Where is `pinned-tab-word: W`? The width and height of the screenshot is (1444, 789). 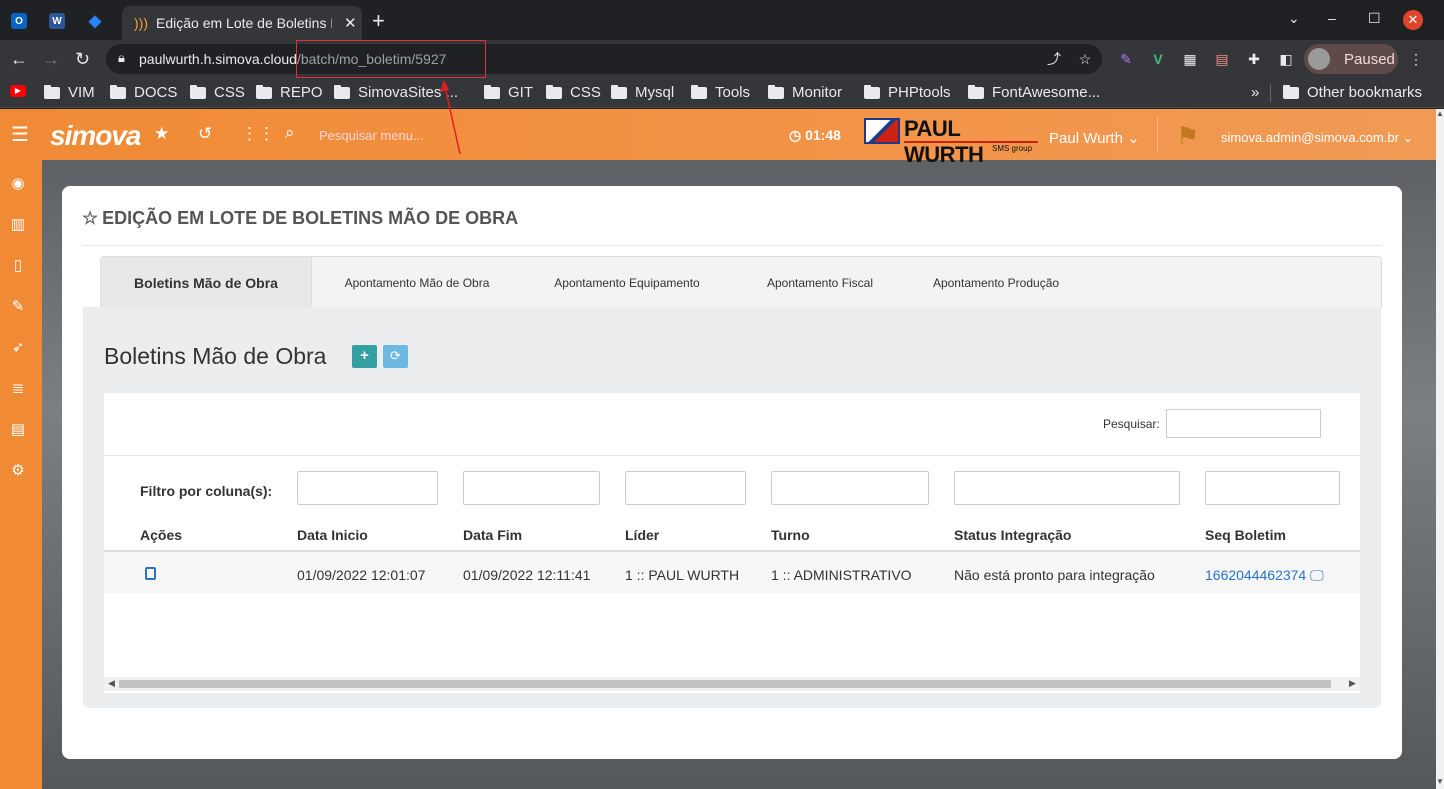 pinned-tab-word: W is located at coordinates (57, 21).